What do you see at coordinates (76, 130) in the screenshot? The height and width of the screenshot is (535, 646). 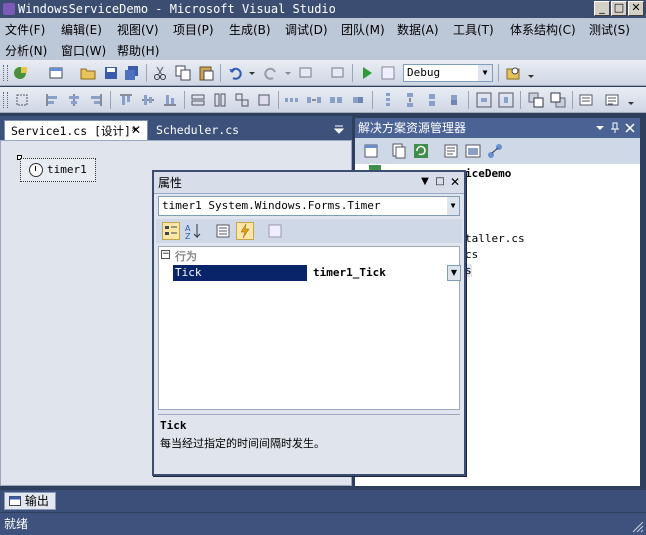 I see `tab-service1-design: Service1.cs [设计]*` at bounding box center [76, 130].